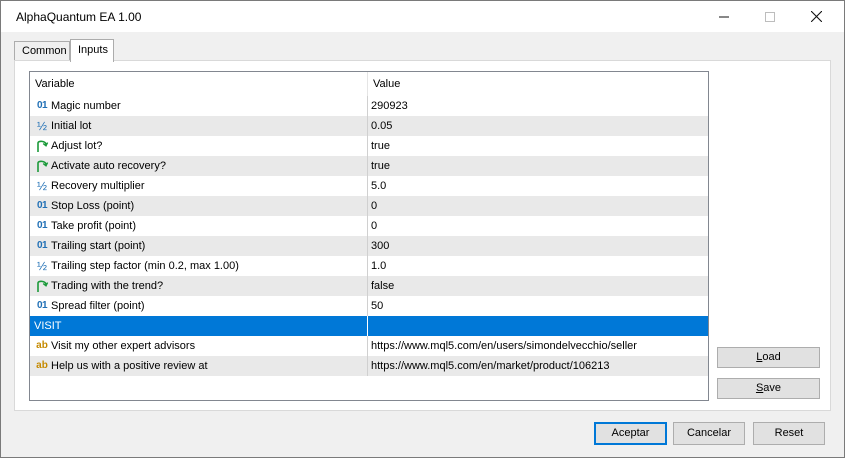 The image size is (845, 458). I want to click on variable-name: Trading with the trend?, so click(107, 286).